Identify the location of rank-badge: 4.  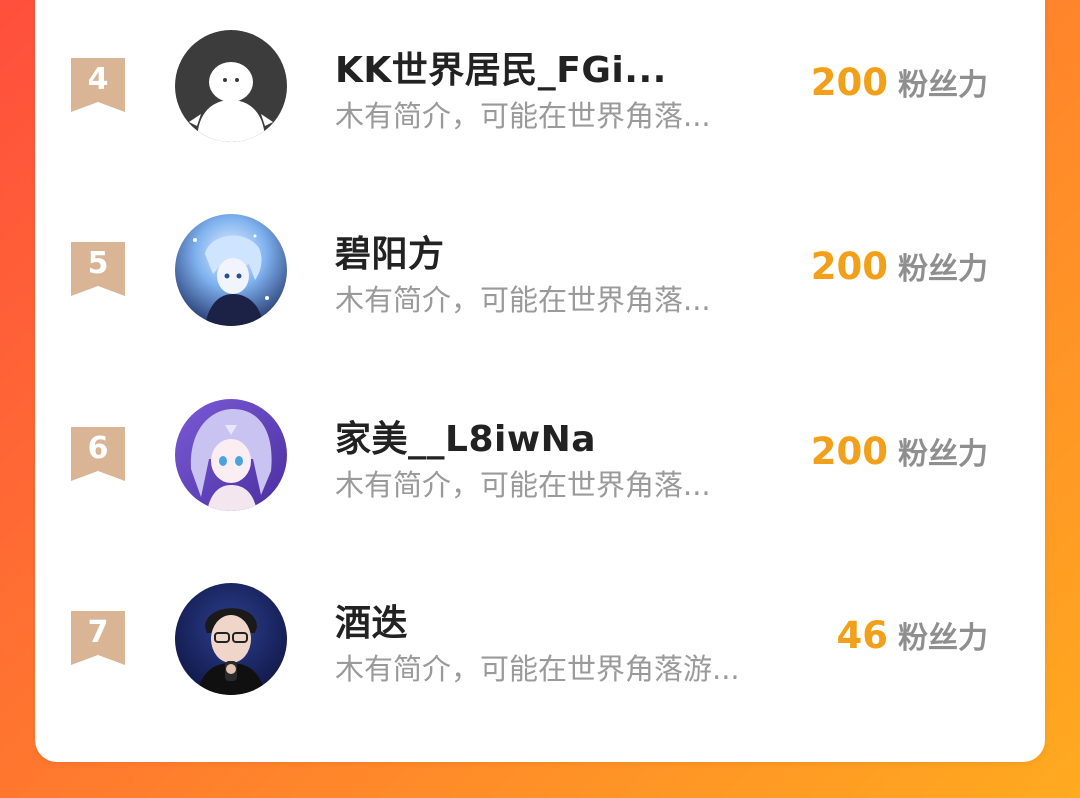
(98, 85).